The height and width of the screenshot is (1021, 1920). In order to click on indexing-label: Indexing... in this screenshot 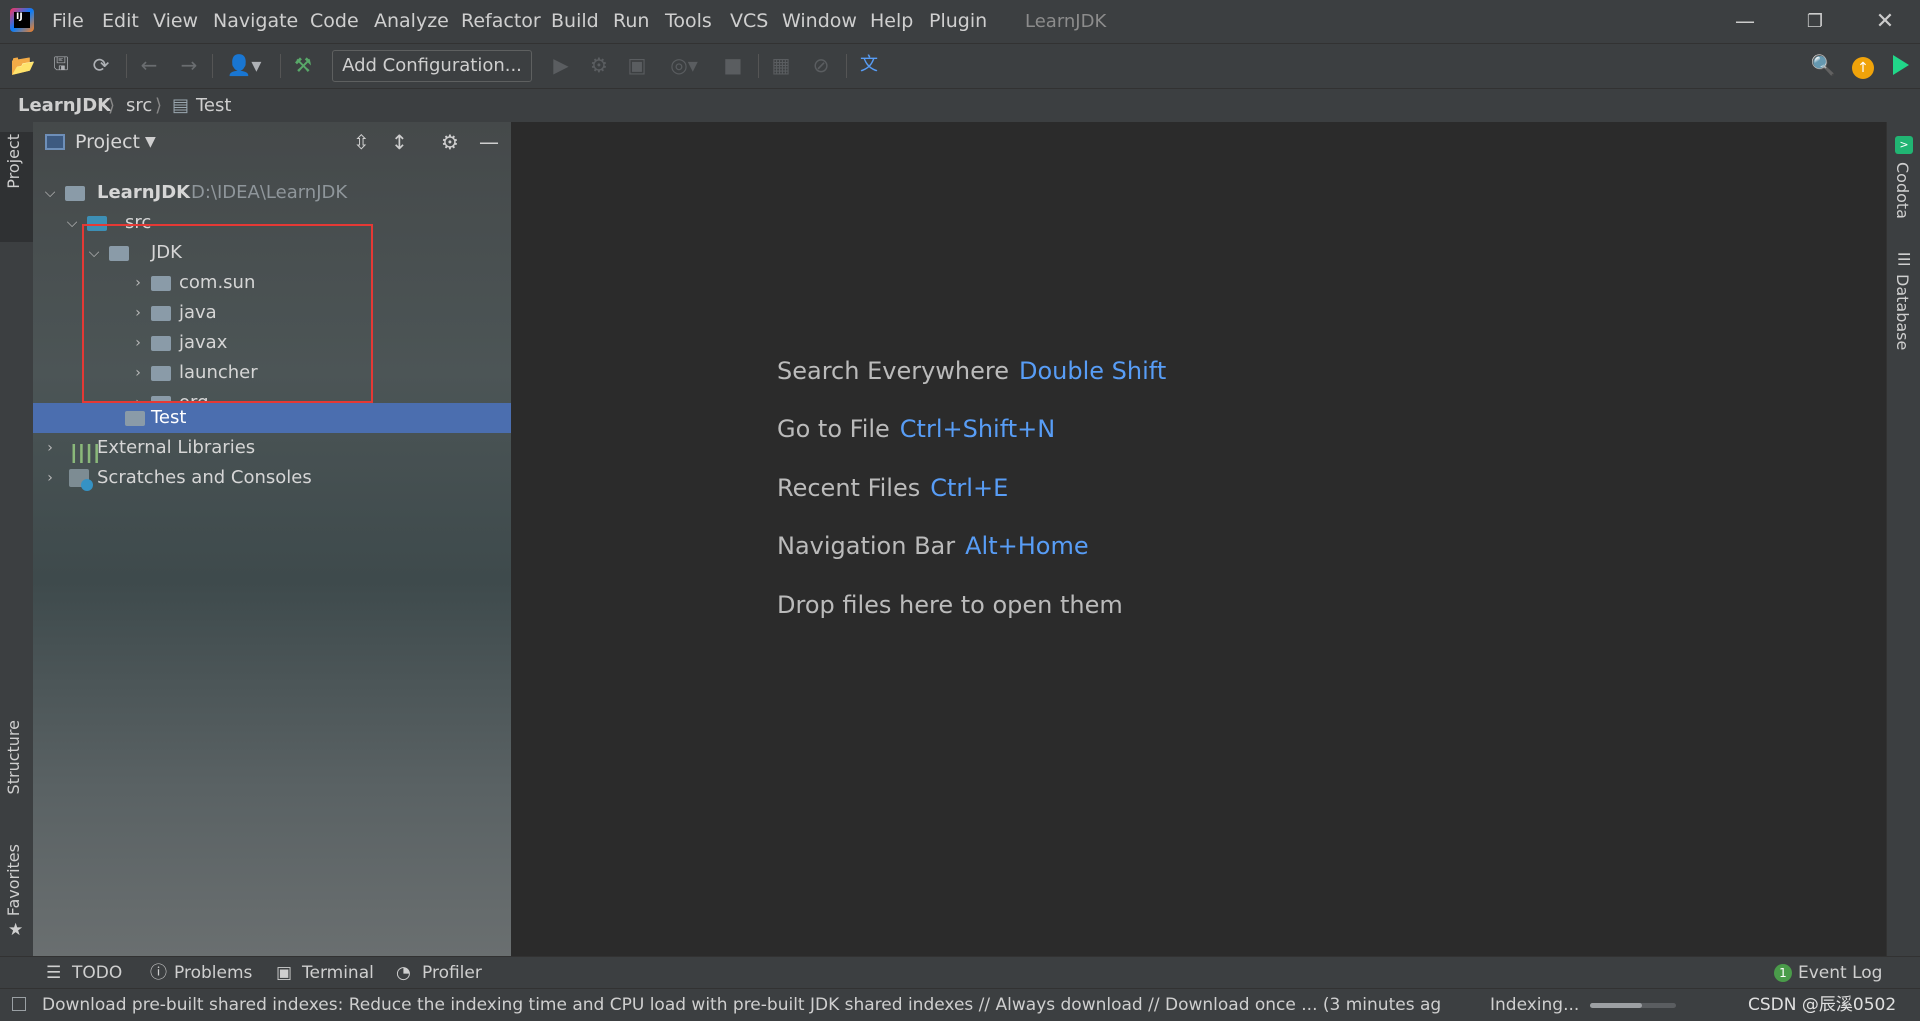, I will do `click(1535, 1005)`.